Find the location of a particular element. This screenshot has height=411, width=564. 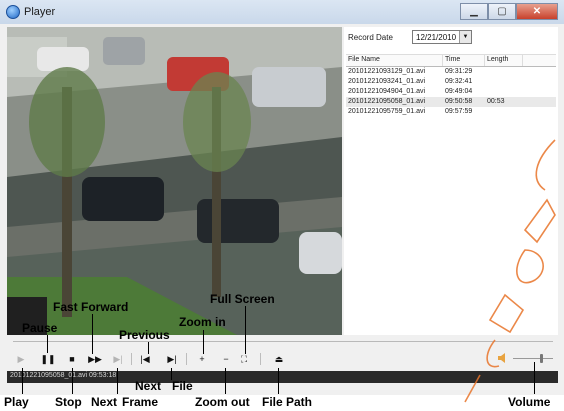

label-zoom-in: Zoom in is located at coordinates (202, 322).